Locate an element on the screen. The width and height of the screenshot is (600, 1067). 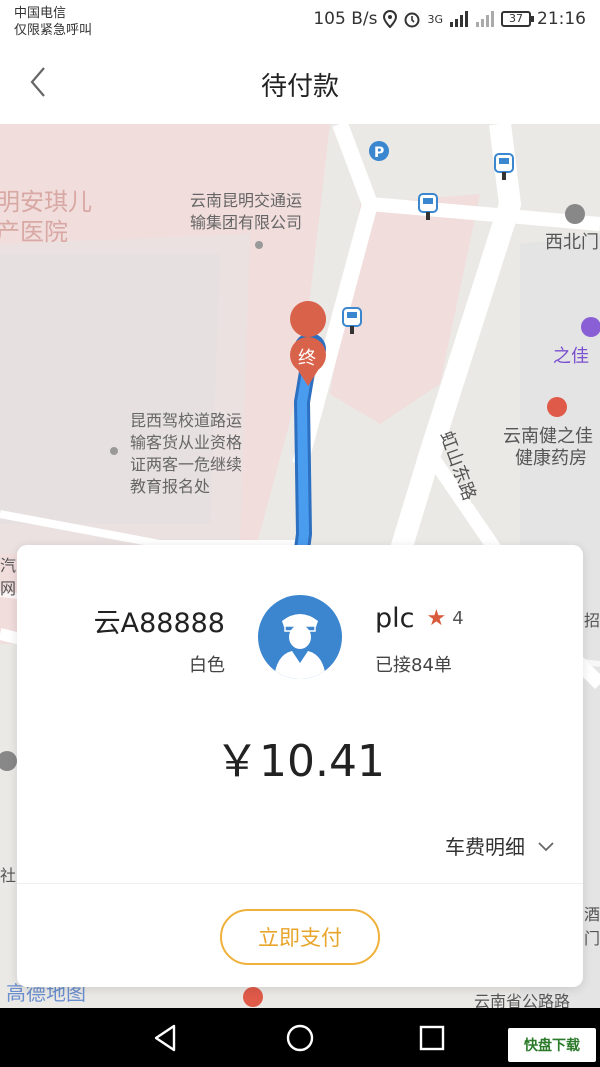
system-nav-bar: 快盘下载 is located at coordinates (300, 1037).